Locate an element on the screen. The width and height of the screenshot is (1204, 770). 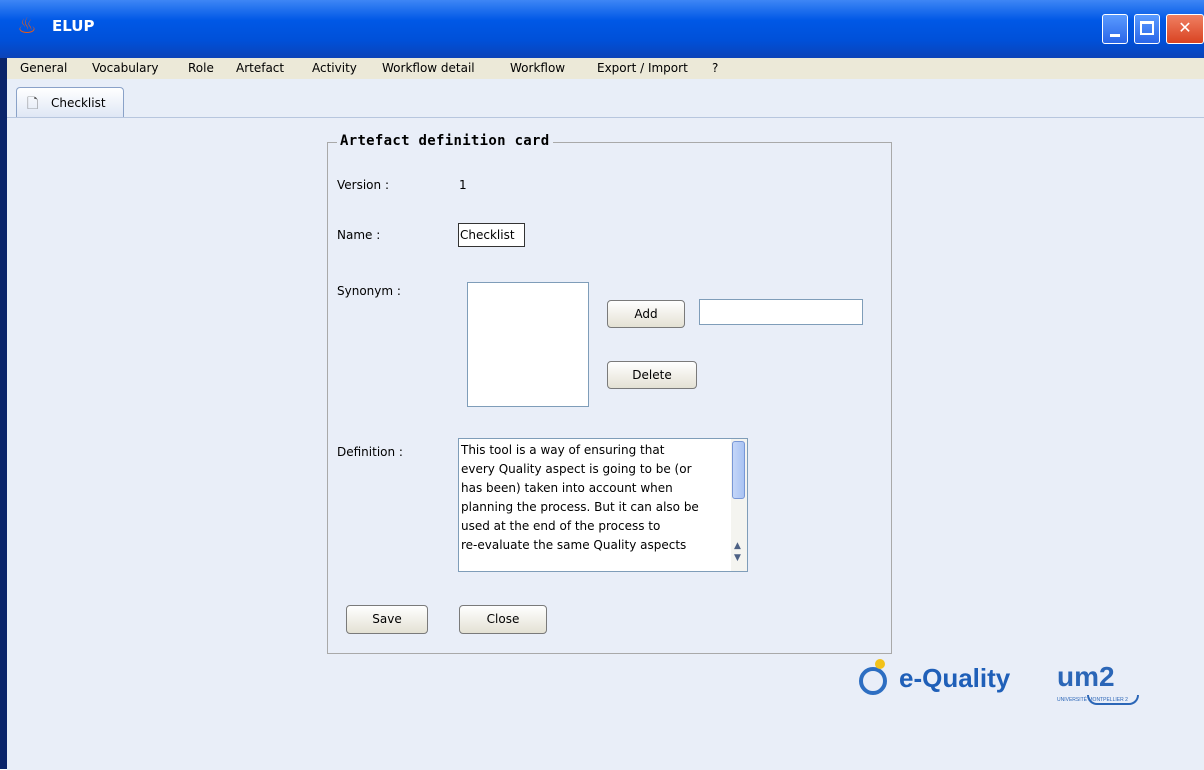
name-label: Name : is located at coordinates (359, 235).